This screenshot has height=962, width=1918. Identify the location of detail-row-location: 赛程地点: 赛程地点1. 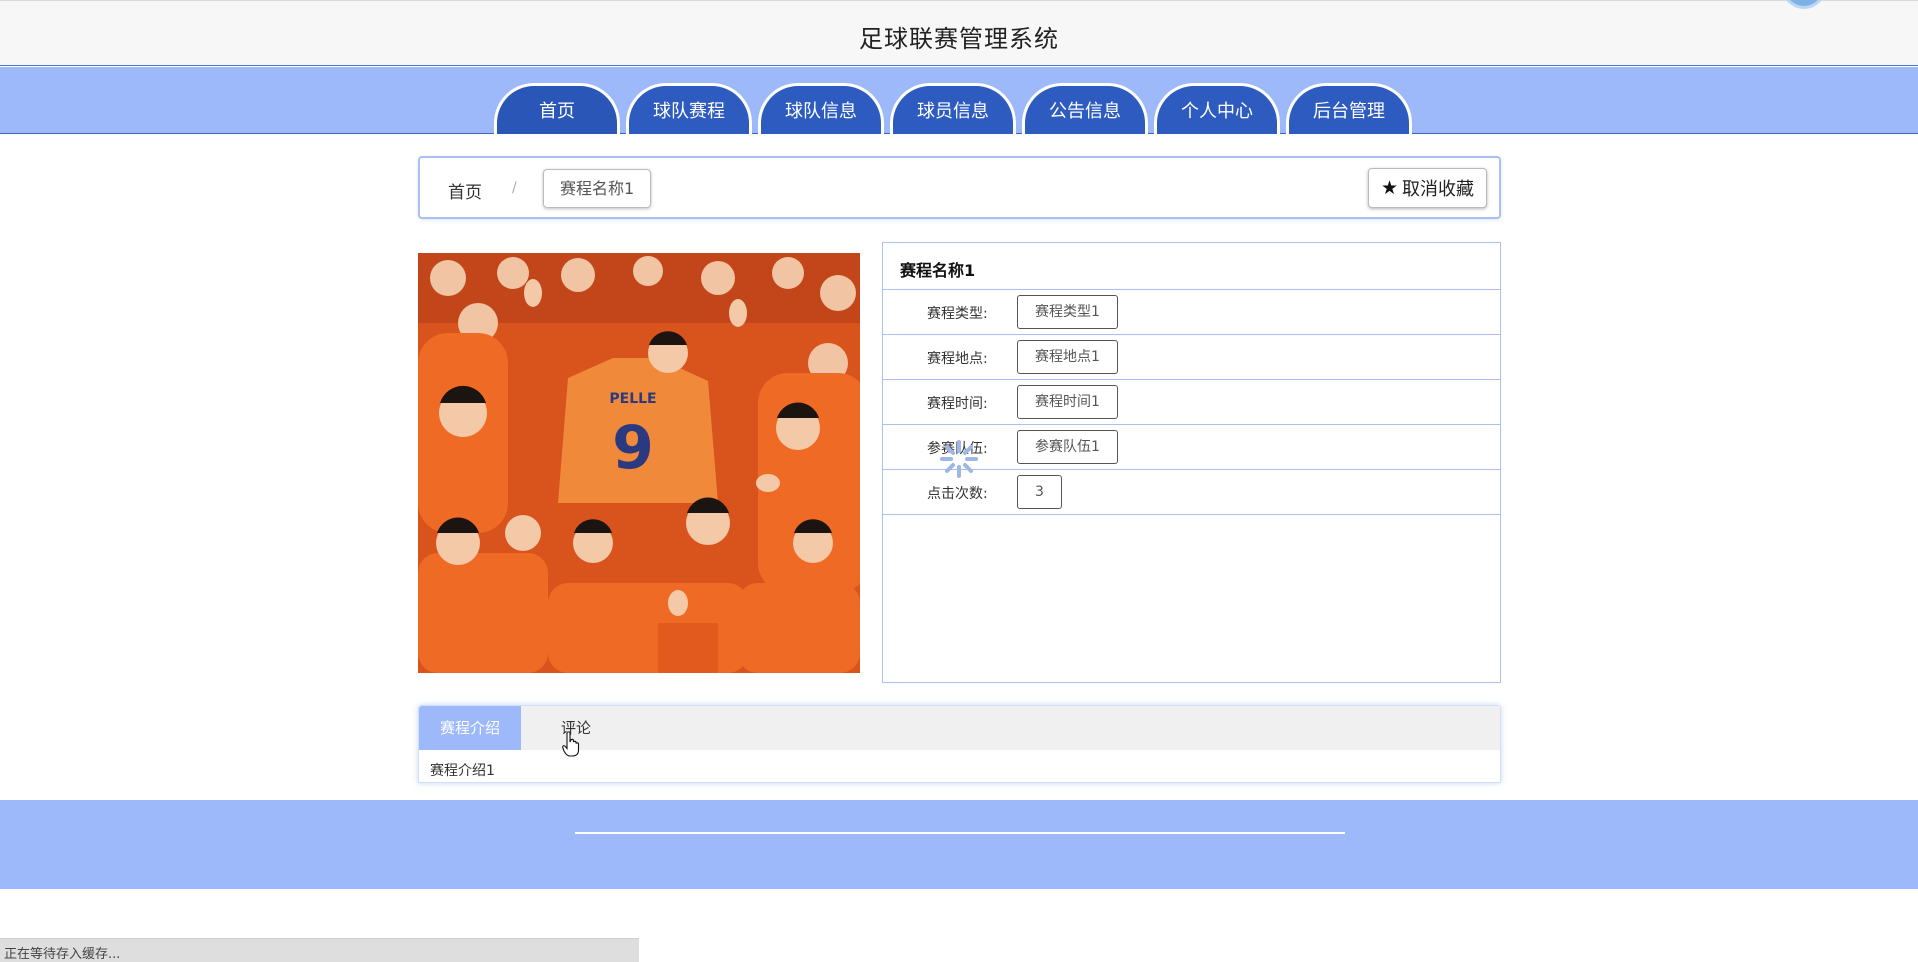
(1191, 357).